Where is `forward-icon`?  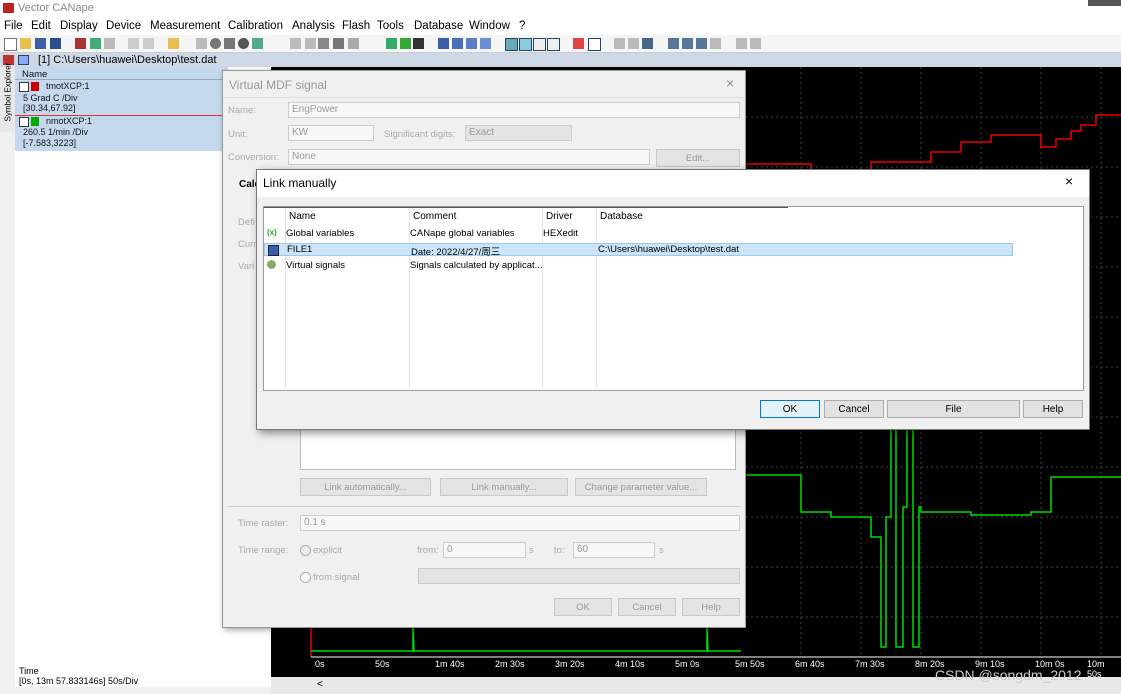 forward-icon is located at coordinates (148, 43).